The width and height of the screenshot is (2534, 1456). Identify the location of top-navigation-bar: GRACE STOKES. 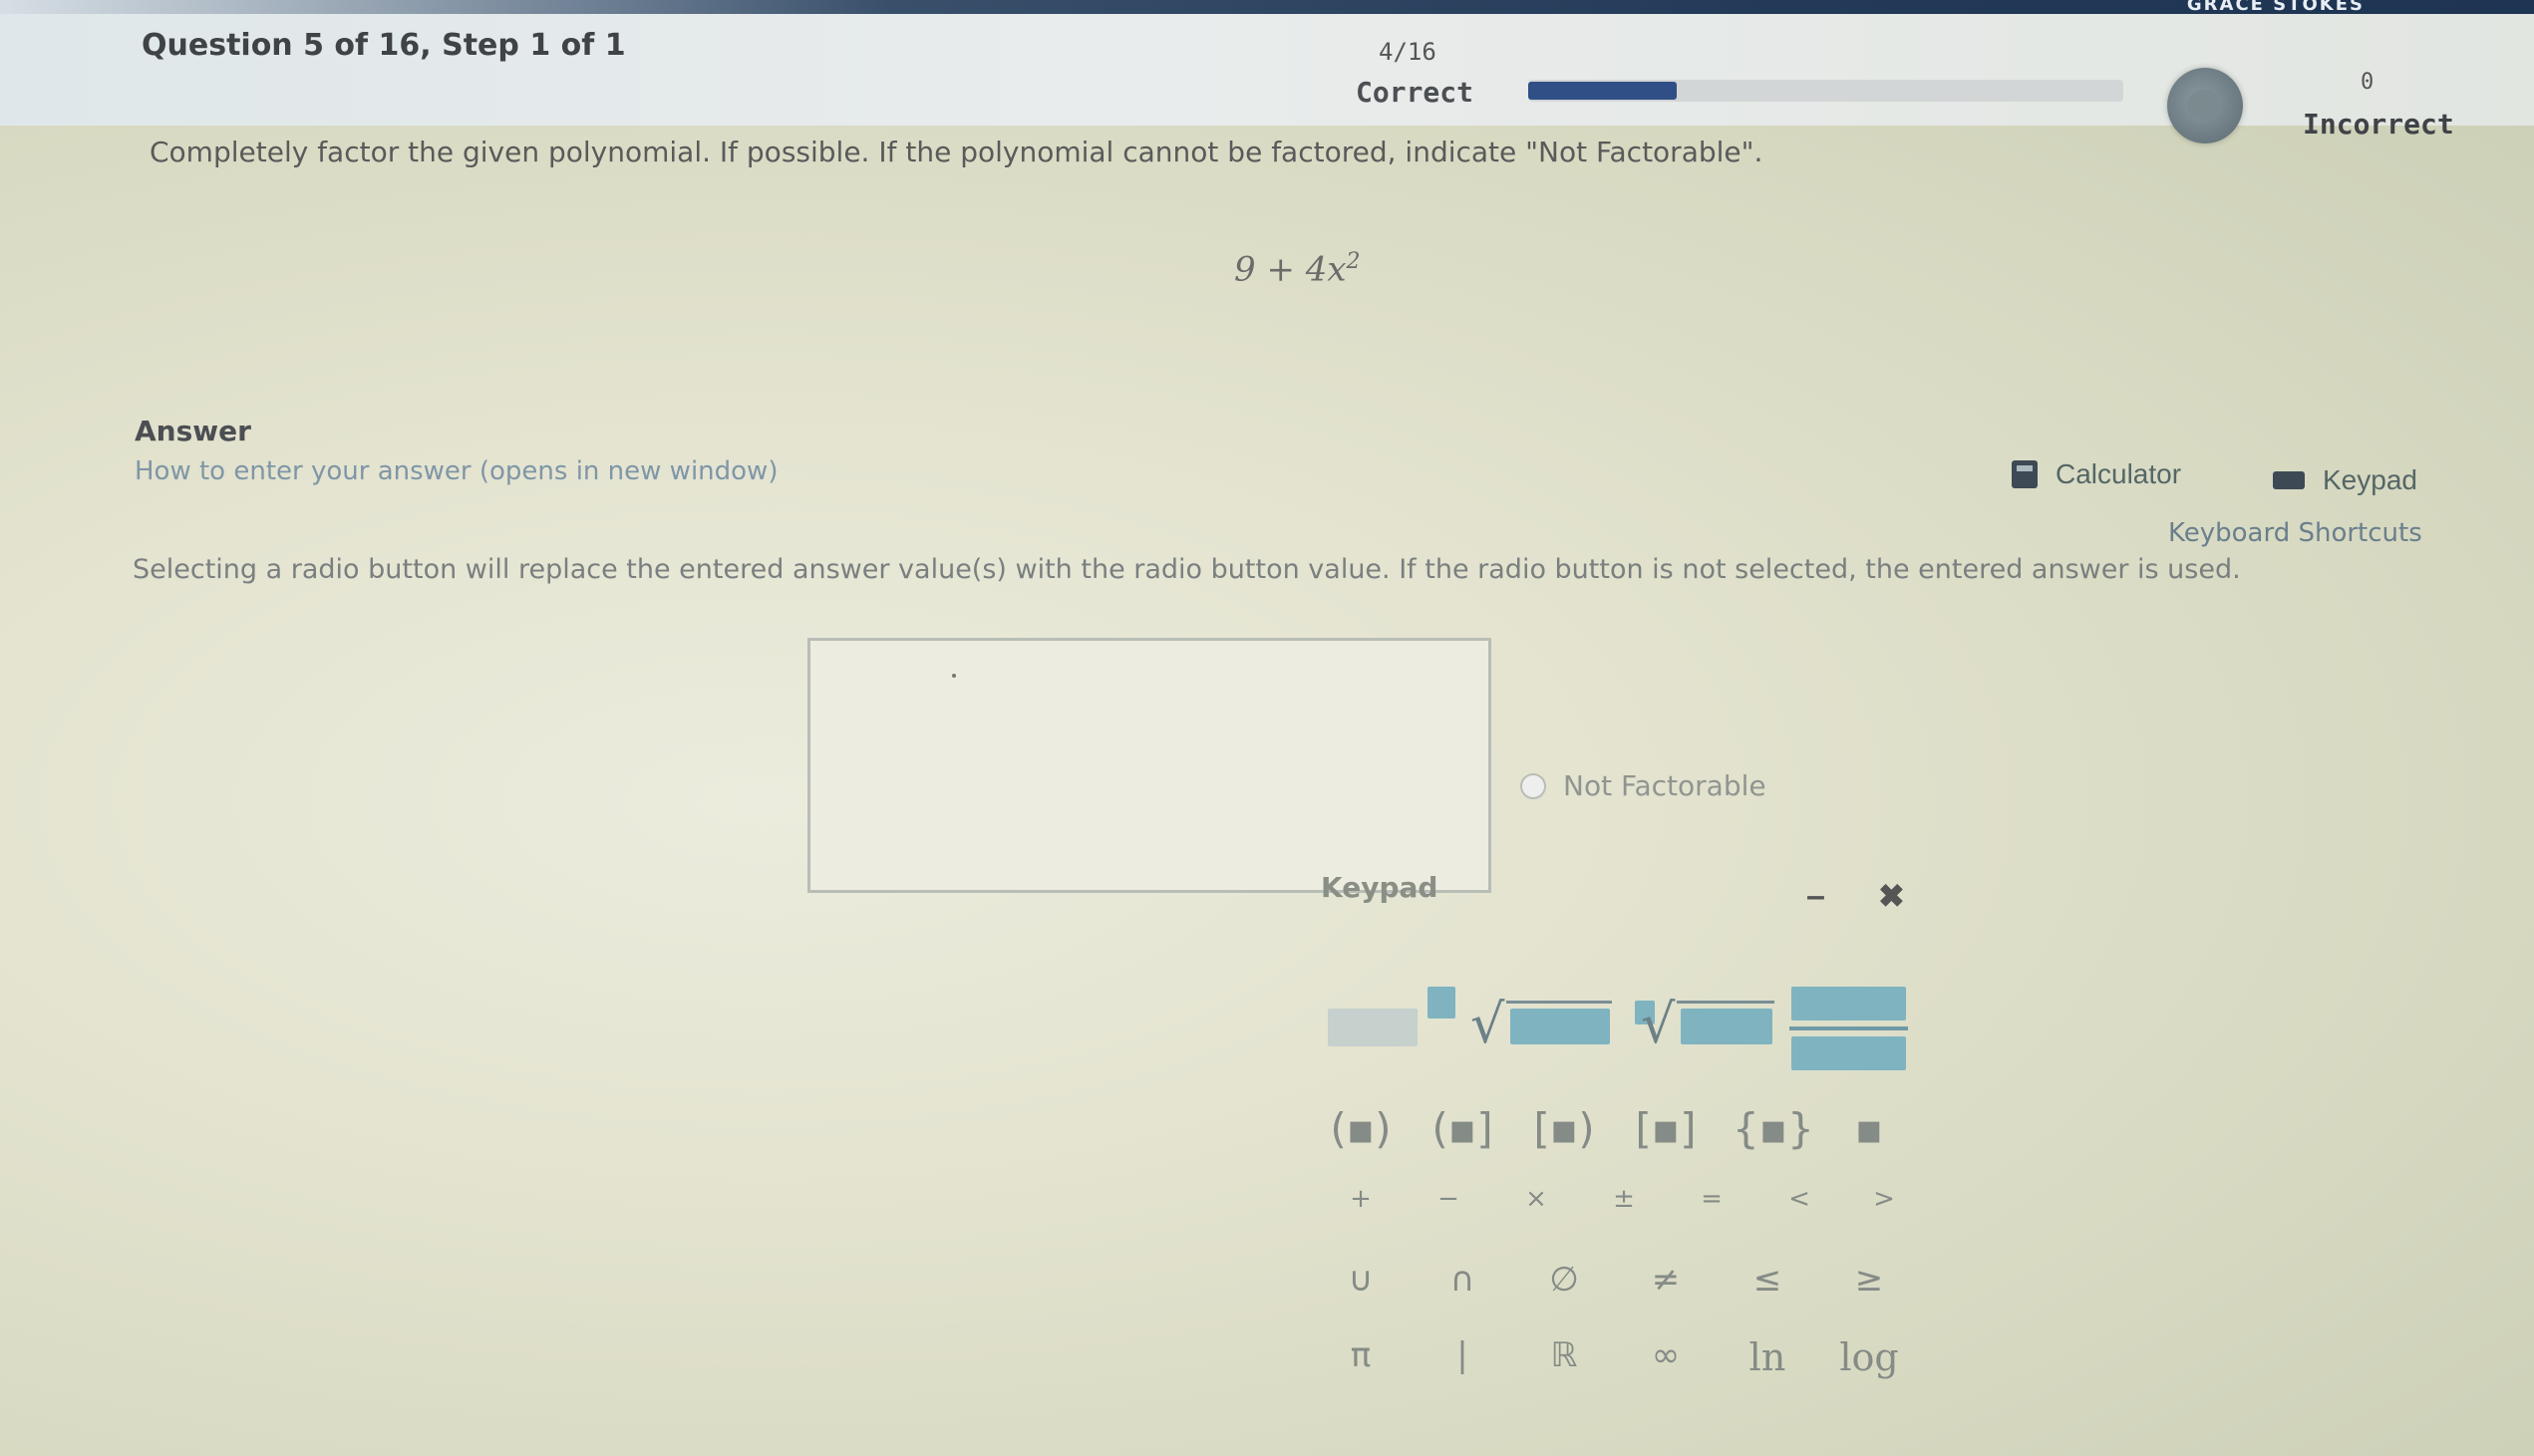
(1267, 7).